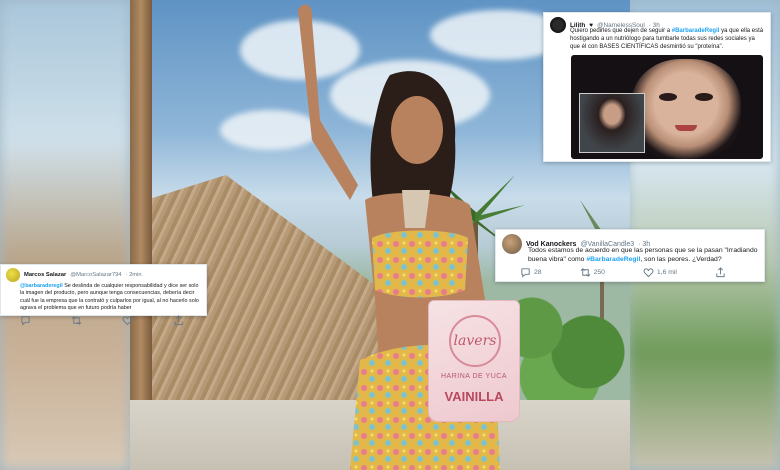  What do you see at coordinates (110, 320) in the screenshot?
I see `tweet-actions` at bounding box center [110, 320].